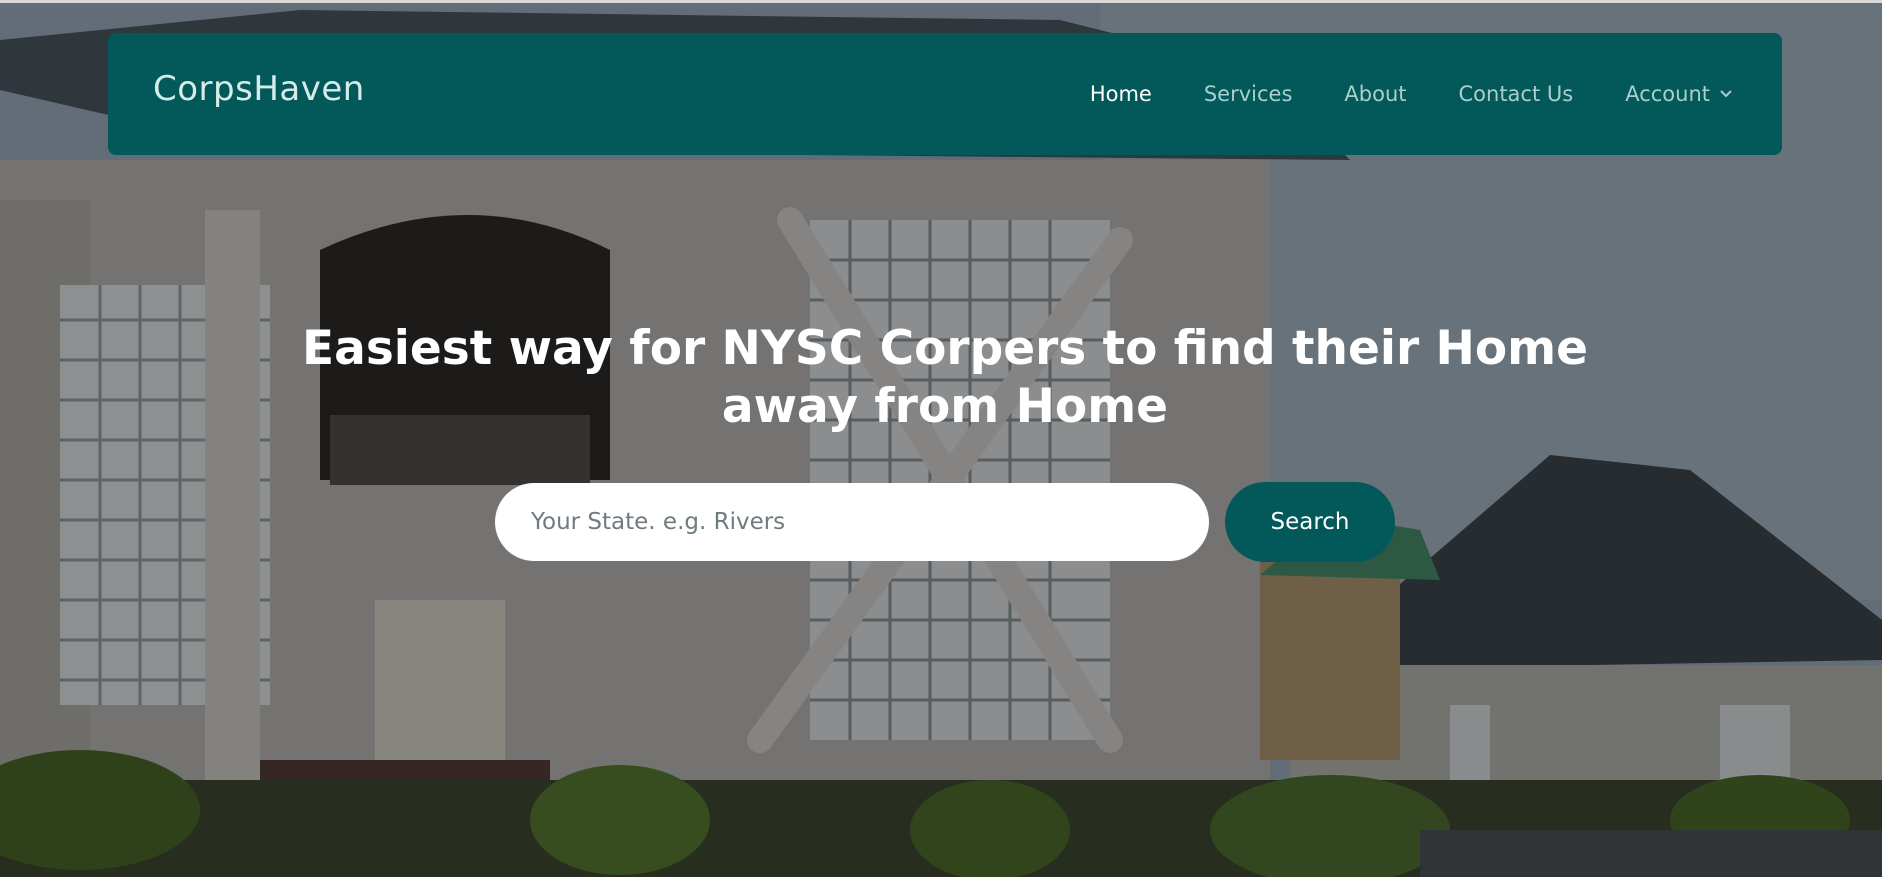 The width and height of the screenshot is (1882, 877). What do you see at coordinates (259, 89) in the screenshot?
I see `brand-logo: CorpsHaven` at bounding box center [259, 89].